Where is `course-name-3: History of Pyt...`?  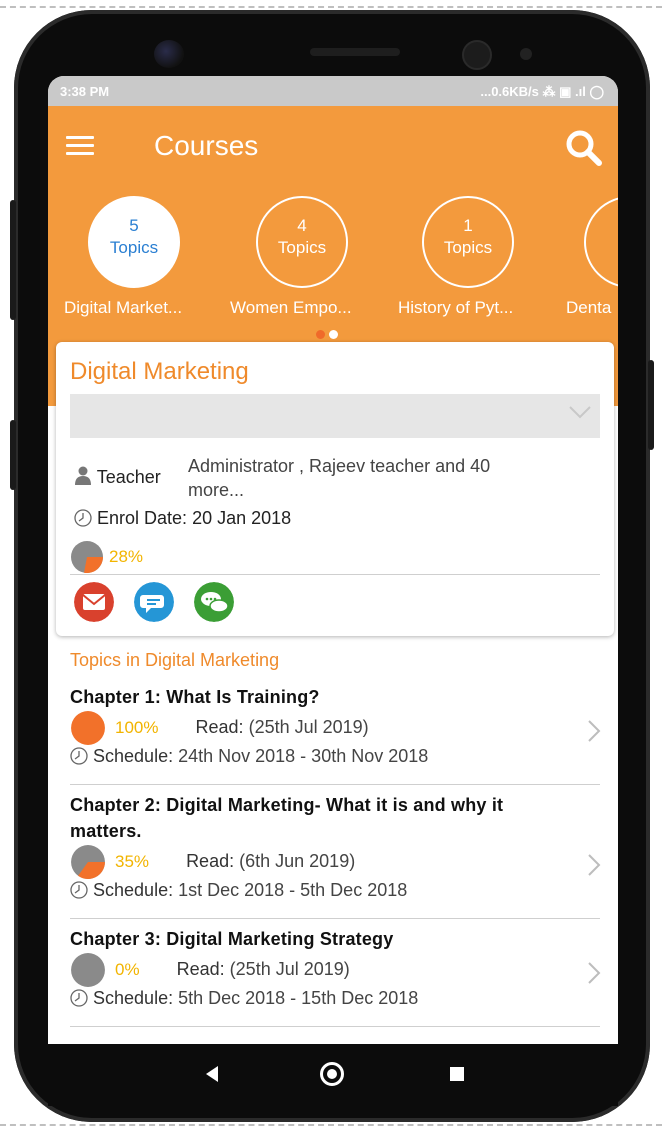
course-name-3: History of Pyt... is located at coordinates (455, 308).